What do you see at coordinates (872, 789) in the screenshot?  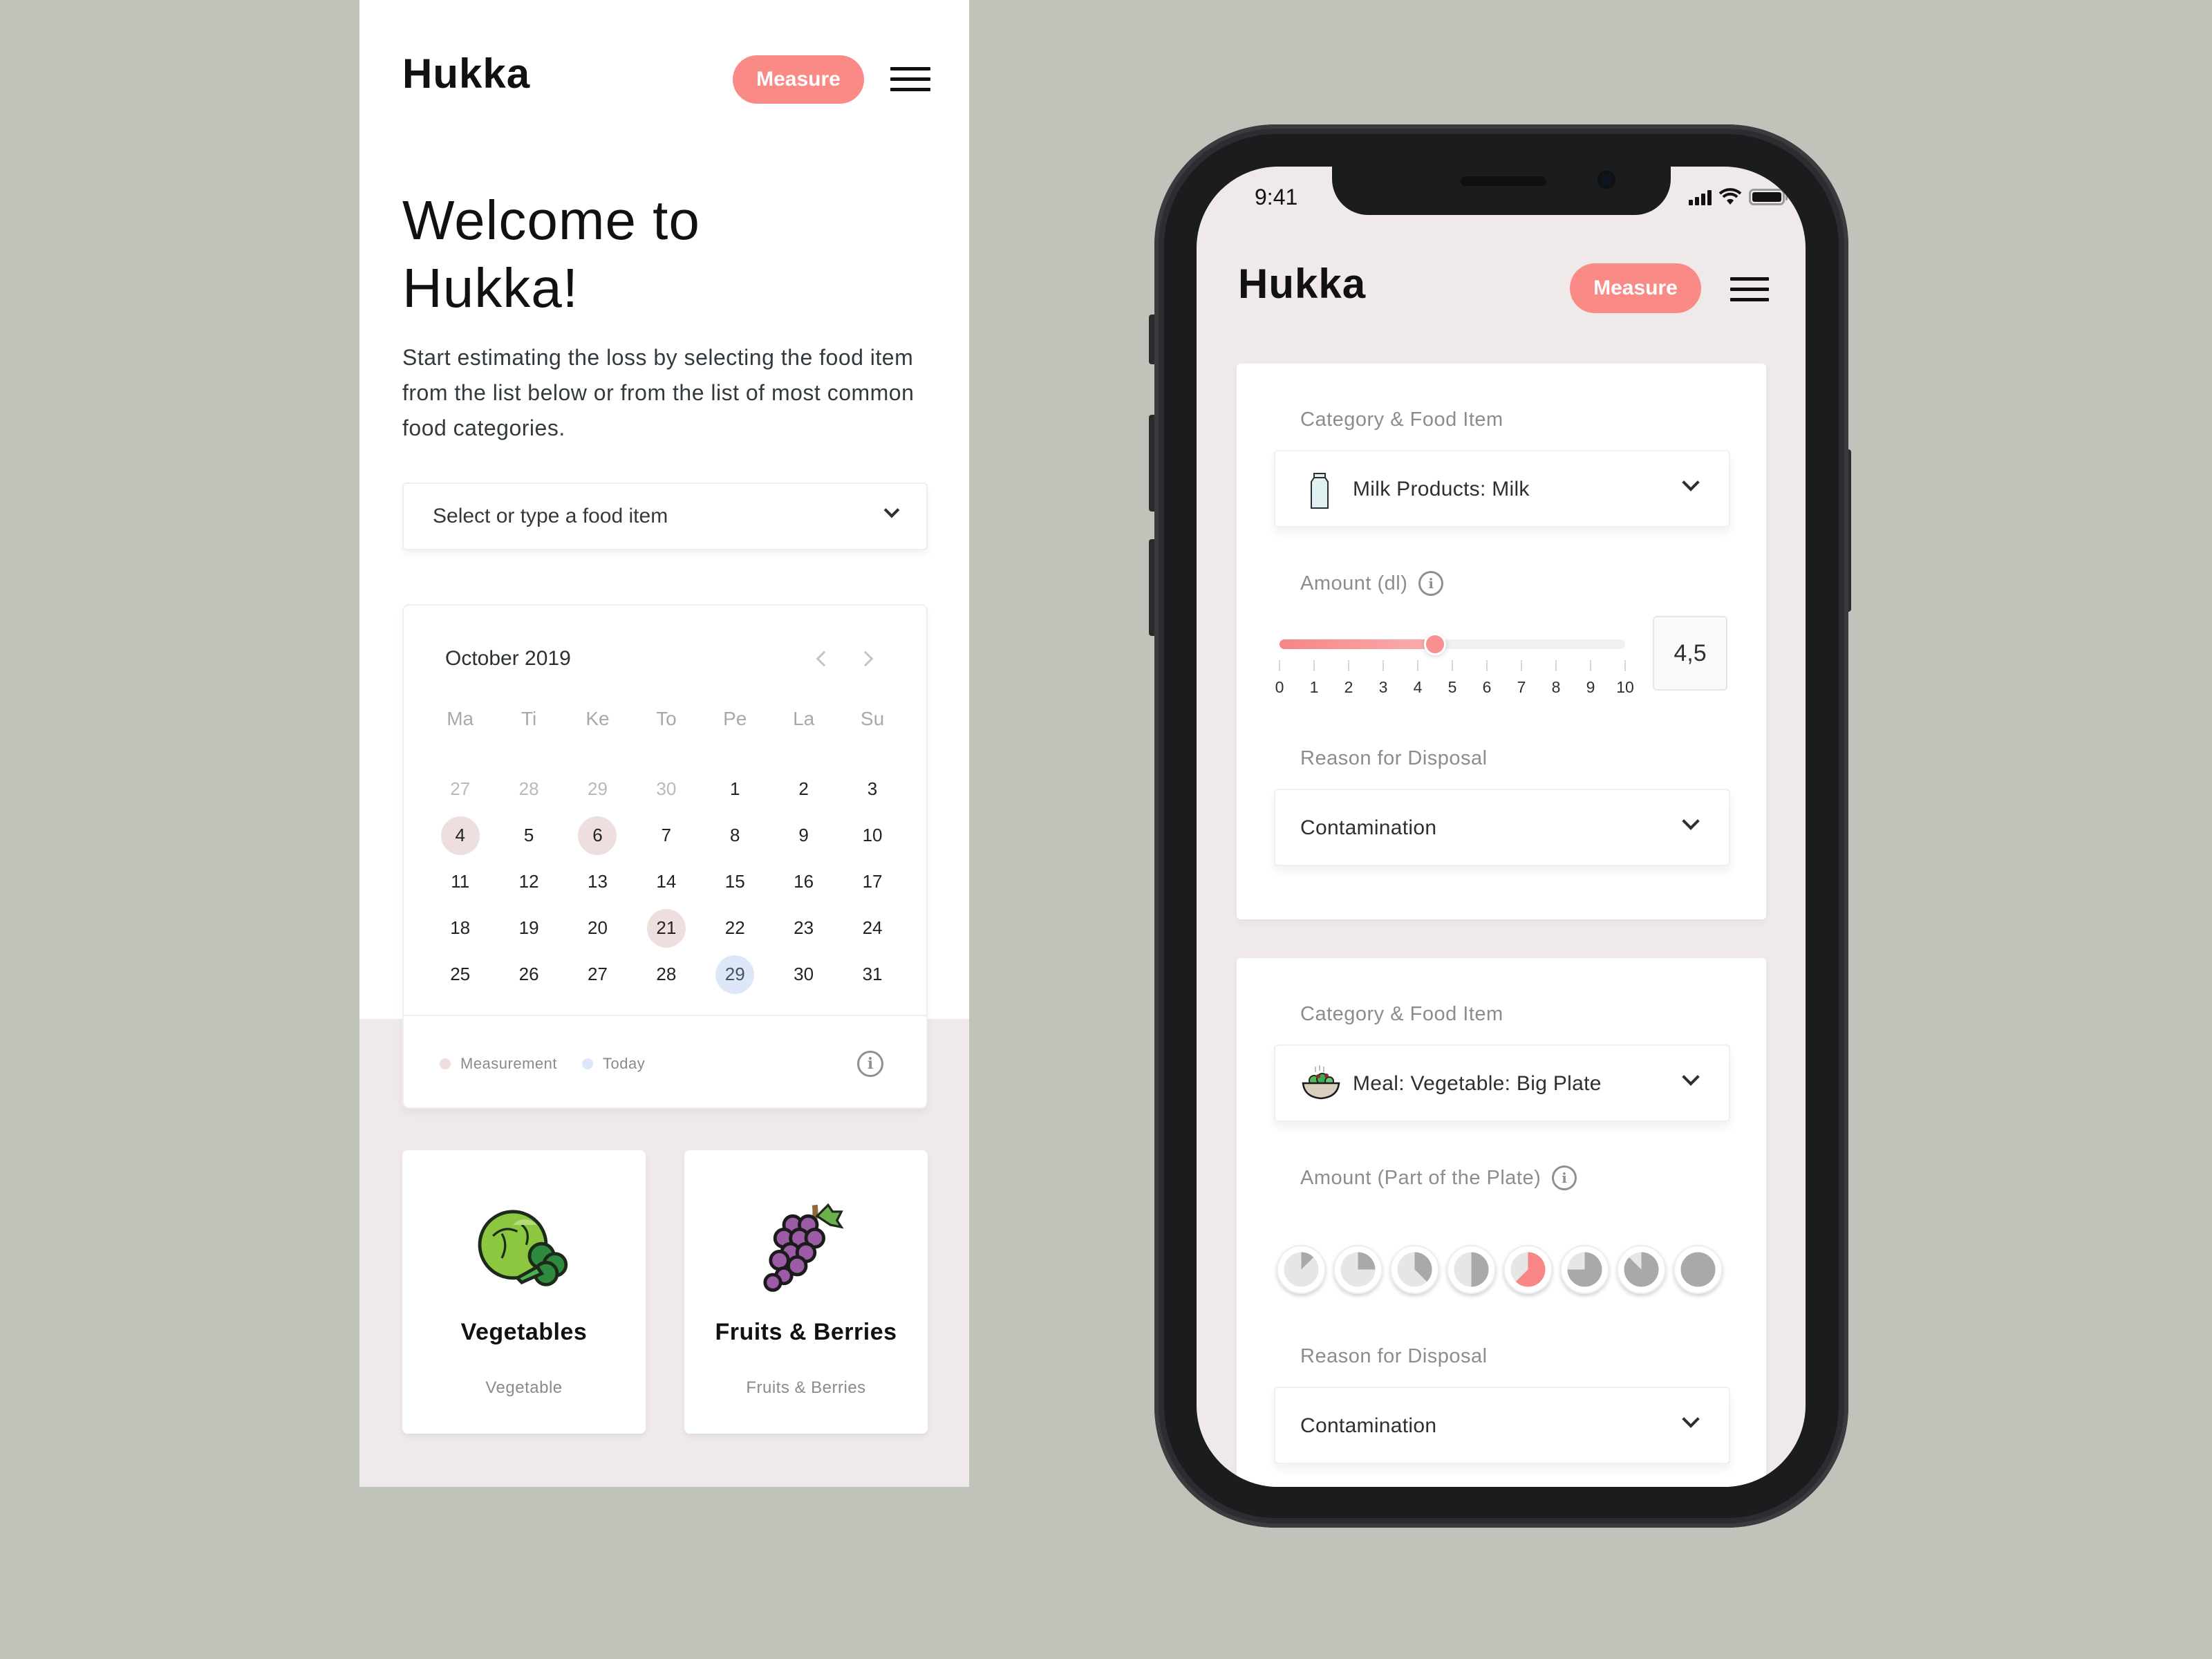 I see `calendar-day: 3` at bounding box center [872, 789].